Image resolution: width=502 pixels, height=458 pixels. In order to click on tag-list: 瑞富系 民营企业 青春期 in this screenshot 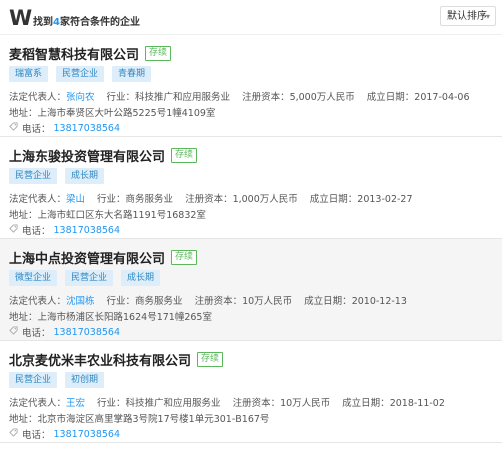, I will do `click(84, 74)`.